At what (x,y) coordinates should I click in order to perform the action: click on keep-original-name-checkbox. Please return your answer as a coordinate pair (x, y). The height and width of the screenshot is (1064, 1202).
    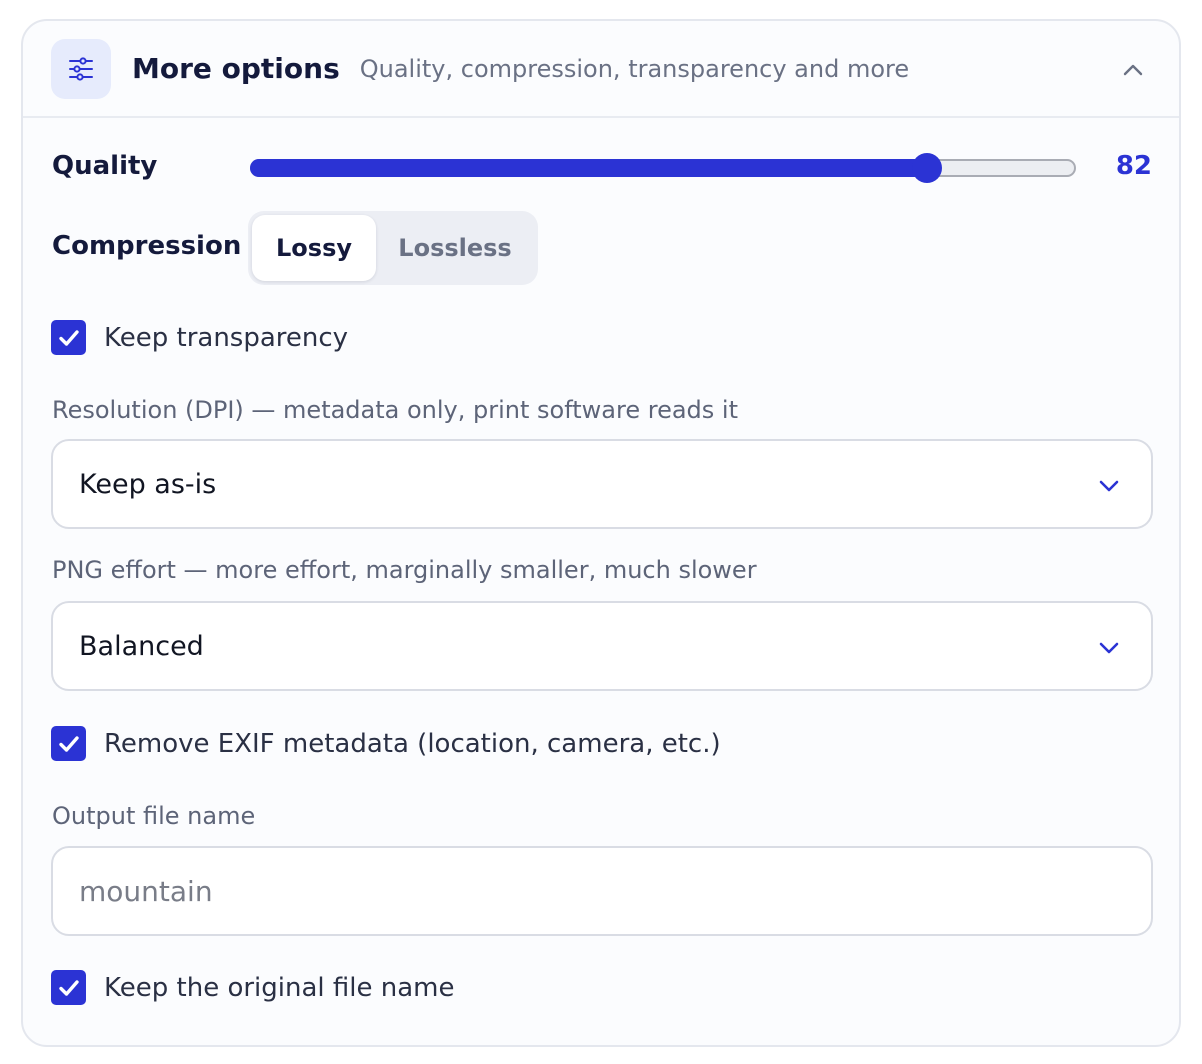
    Looking at the image, I should click on (68, 987).